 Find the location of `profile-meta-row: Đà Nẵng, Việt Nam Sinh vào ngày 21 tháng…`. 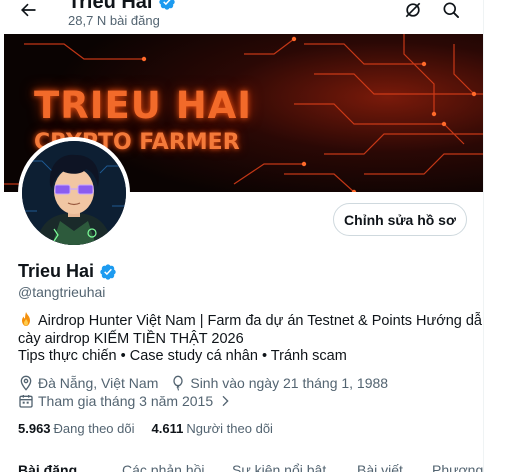

profile-meta-row: Đà Nẵng, Việt Nam Sinh vào ngày 21 tháng… is located at coordinates (203, 383).